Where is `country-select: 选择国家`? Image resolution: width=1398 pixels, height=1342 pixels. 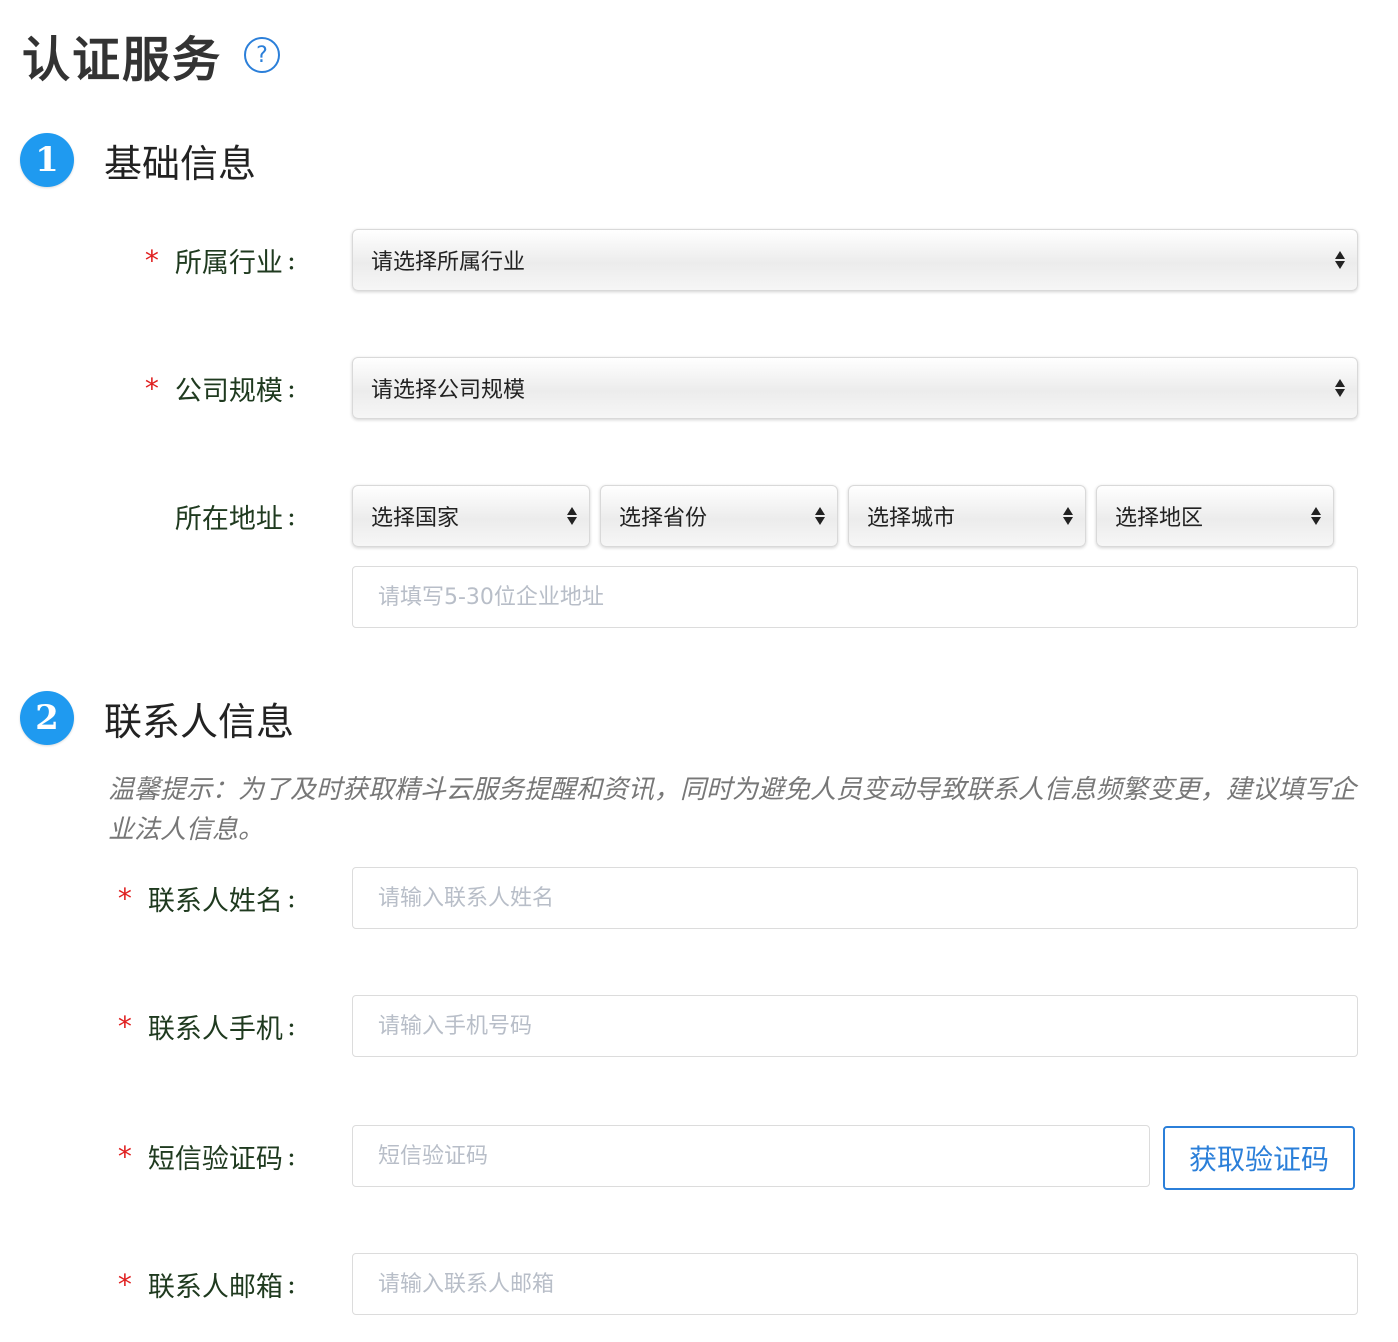
country-select: 选择国家 is located at coordinates (471, 516).